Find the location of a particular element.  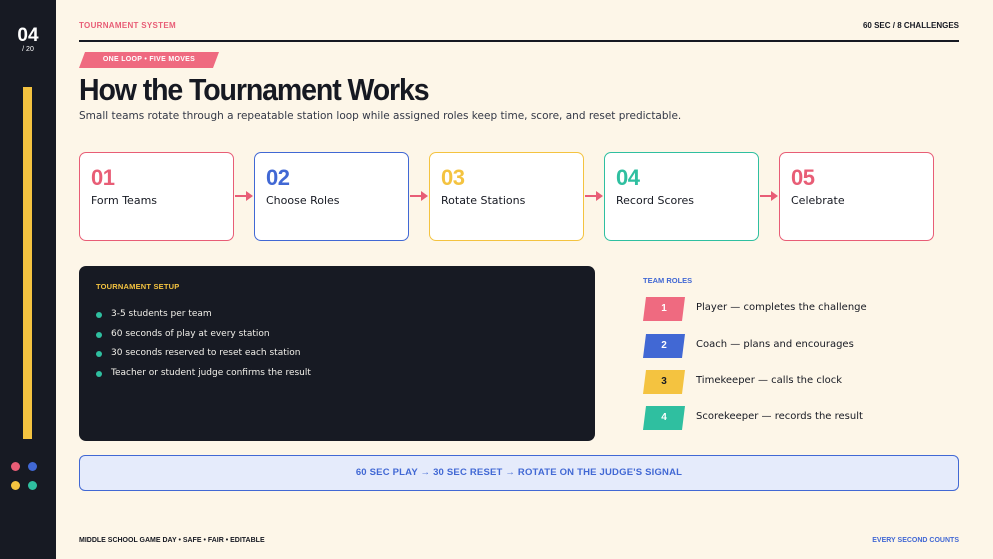

header-meta: 60 SEC / 8 CHALLENGES is located at coordinates (910, 25).